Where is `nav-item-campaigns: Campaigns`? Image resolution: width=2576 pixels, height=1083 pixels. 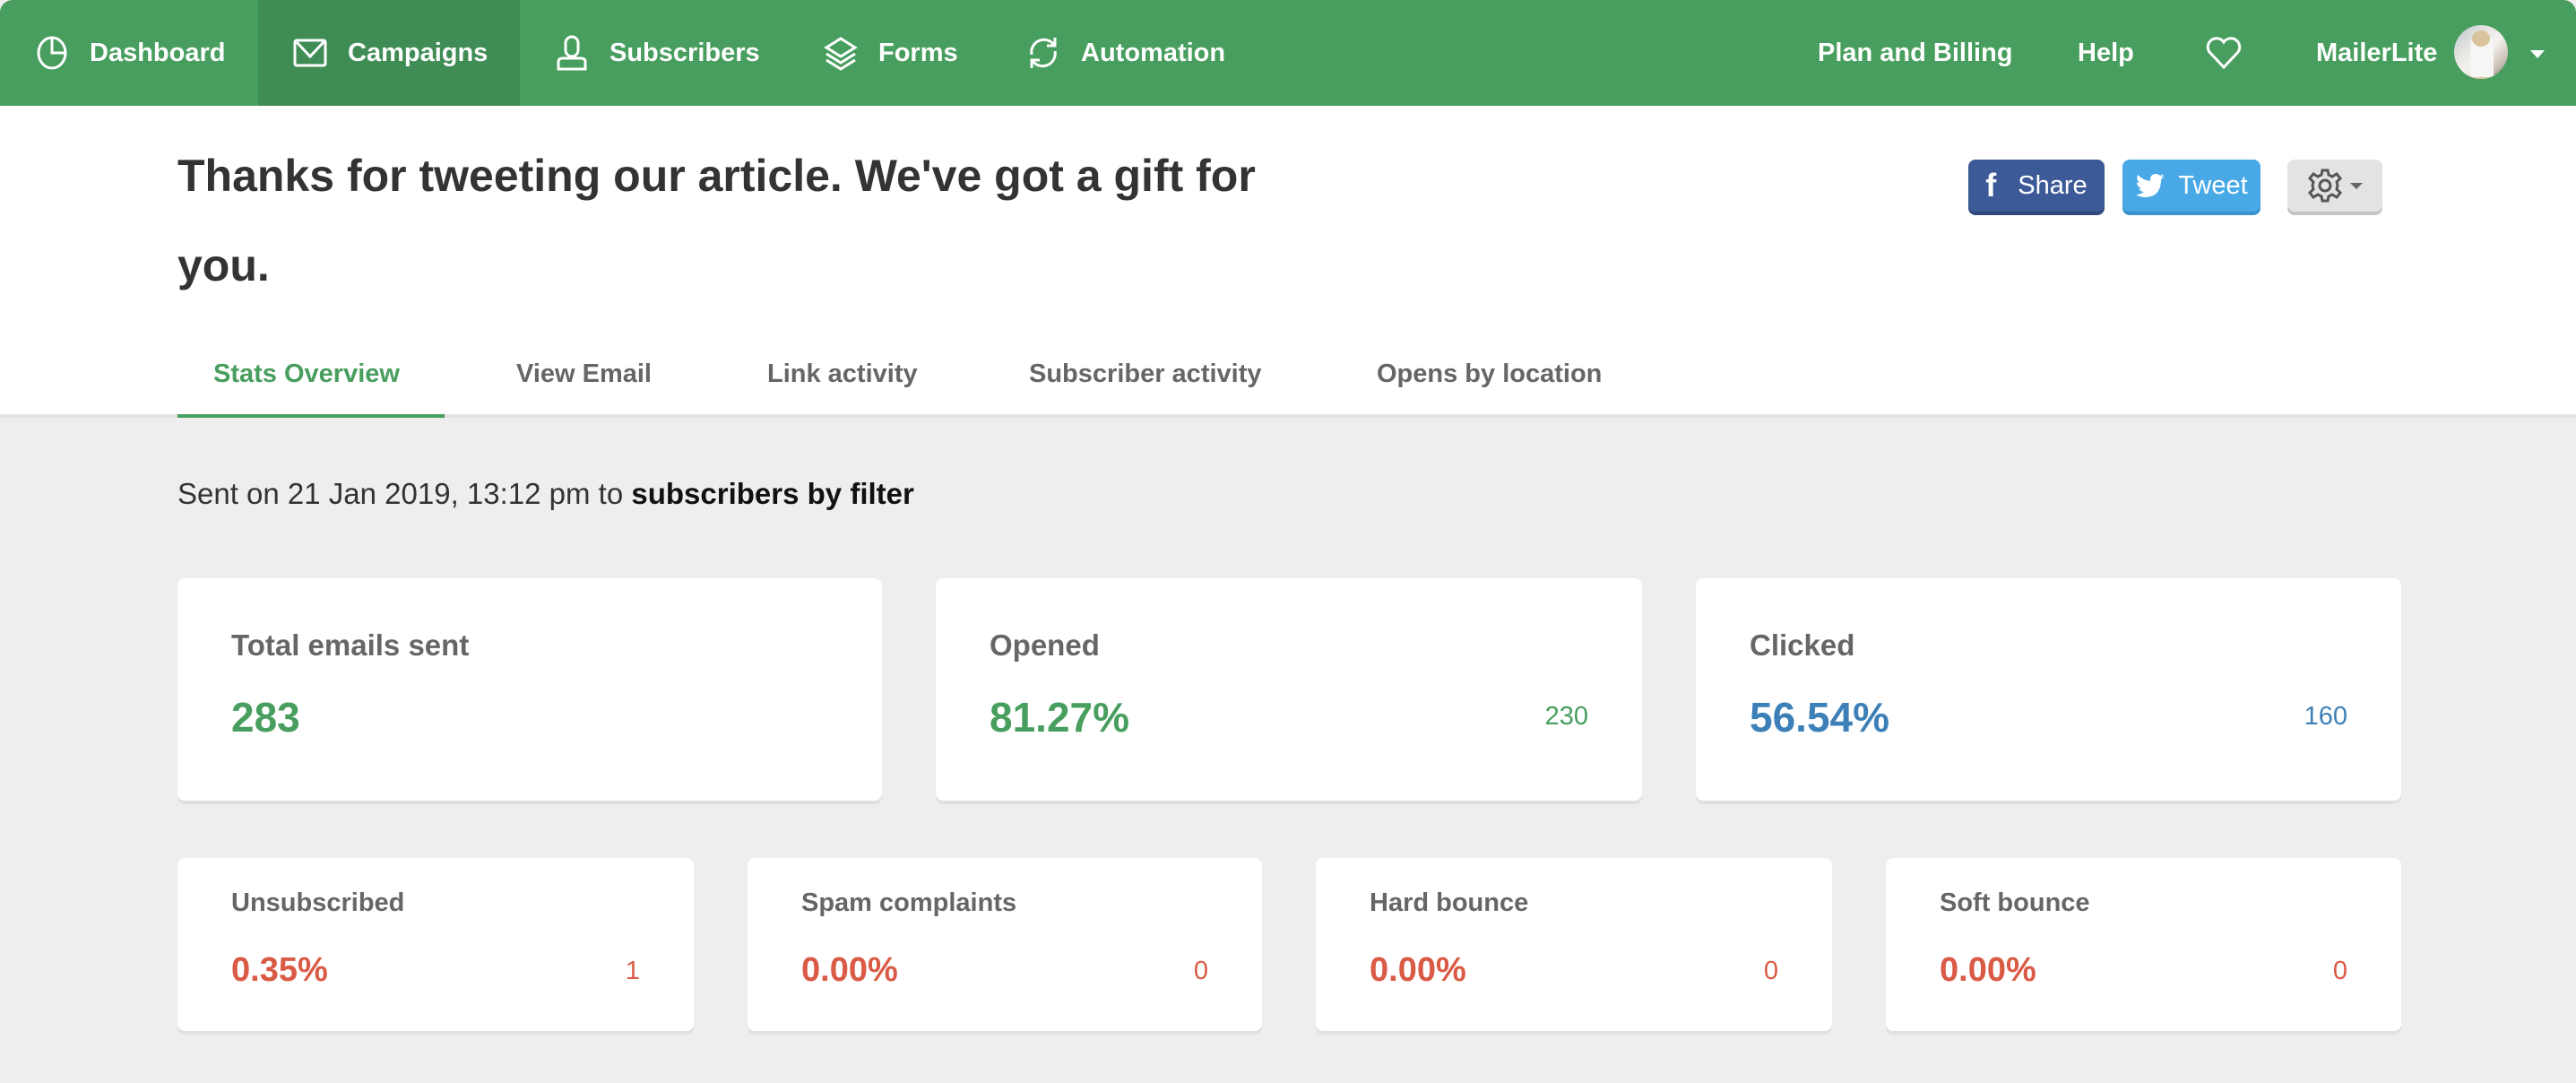 nav-item-campaigns: Campaigns is located at coordinates (389, 53).